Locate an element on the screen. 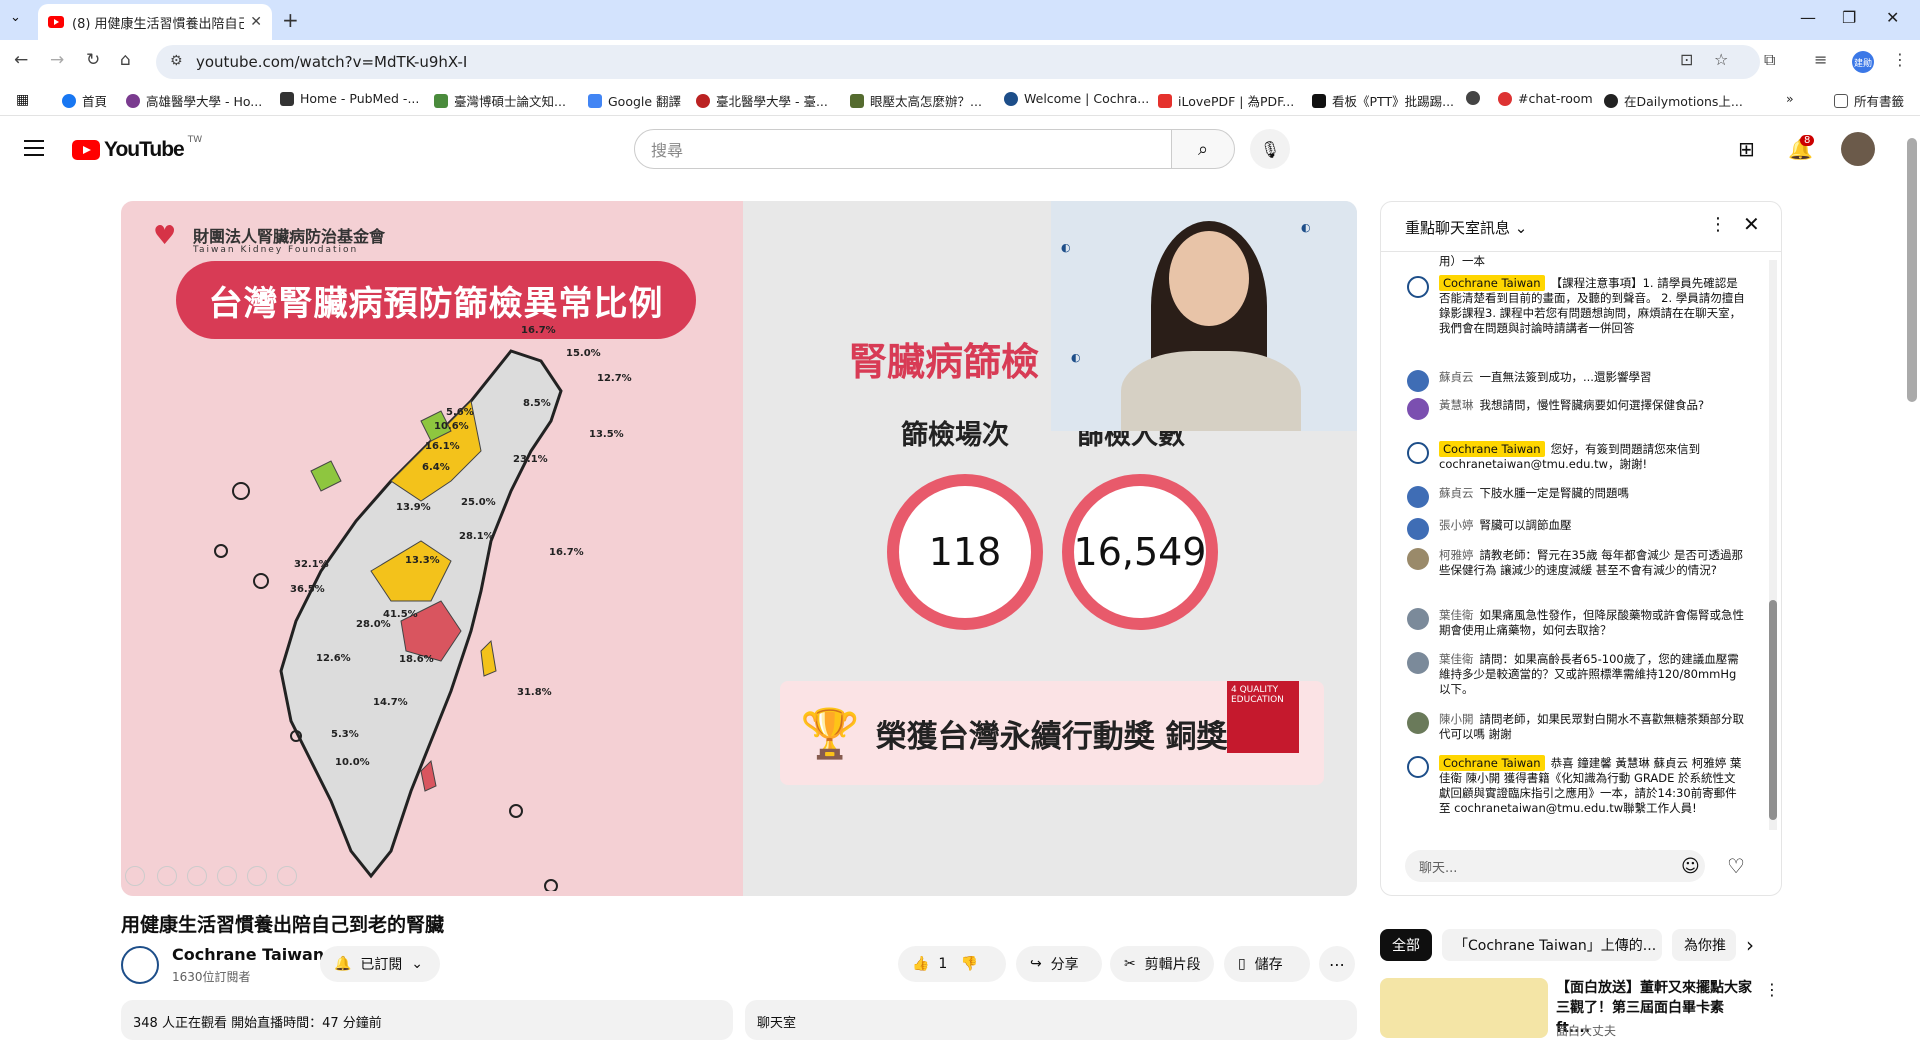 The width and height of the screenshot is (1920, 1040). description-box: 348 人正在觀看 開始直播時間：47 分鐘前 is located at coordinates (427, 1020).